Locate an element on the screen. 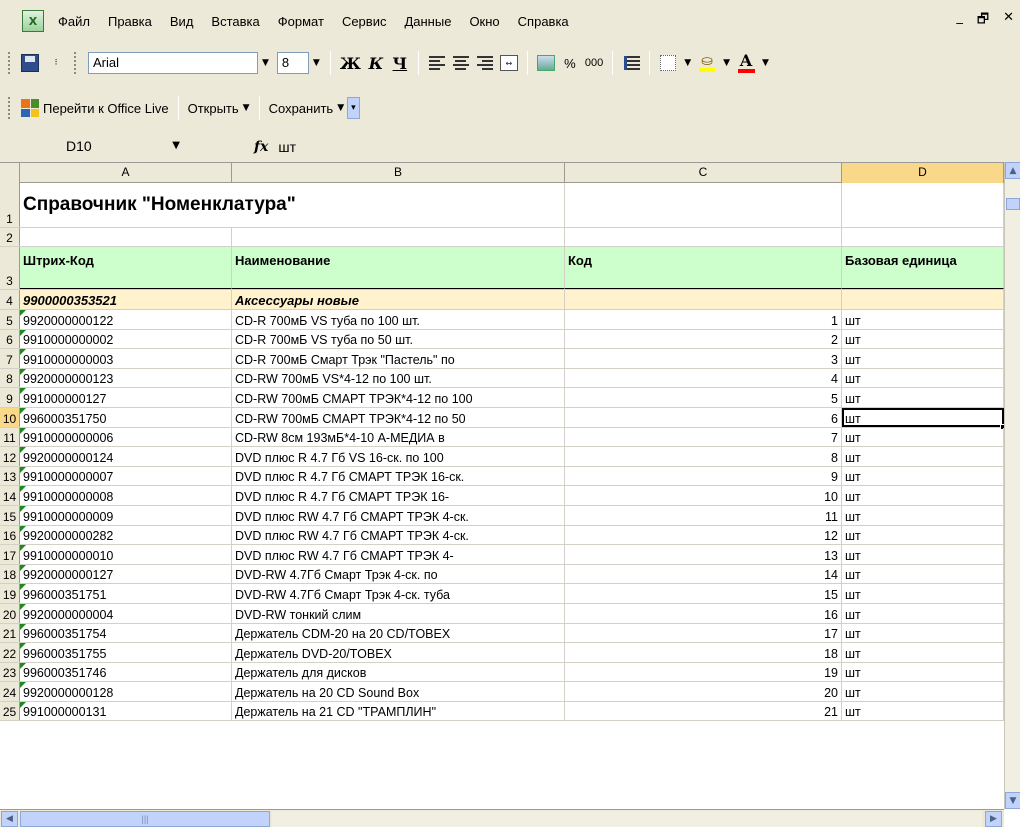 This screenshot has height=827, width=1020. row-header: 12 is located at coordinates (10, 456).